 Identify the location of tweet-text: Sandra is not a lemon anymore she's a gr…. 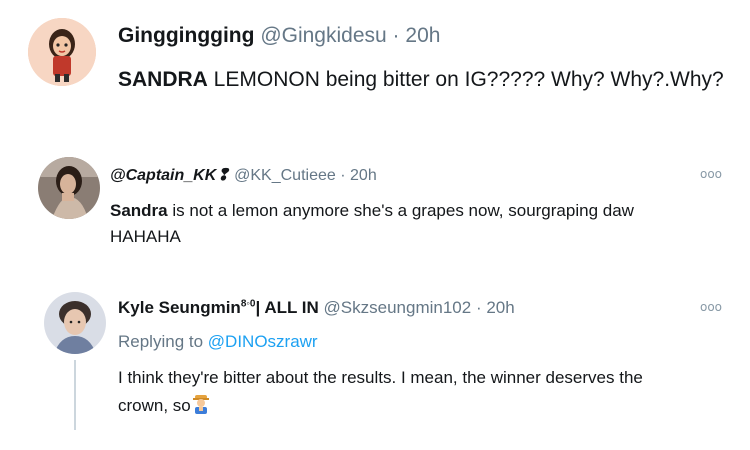
(372, 224).